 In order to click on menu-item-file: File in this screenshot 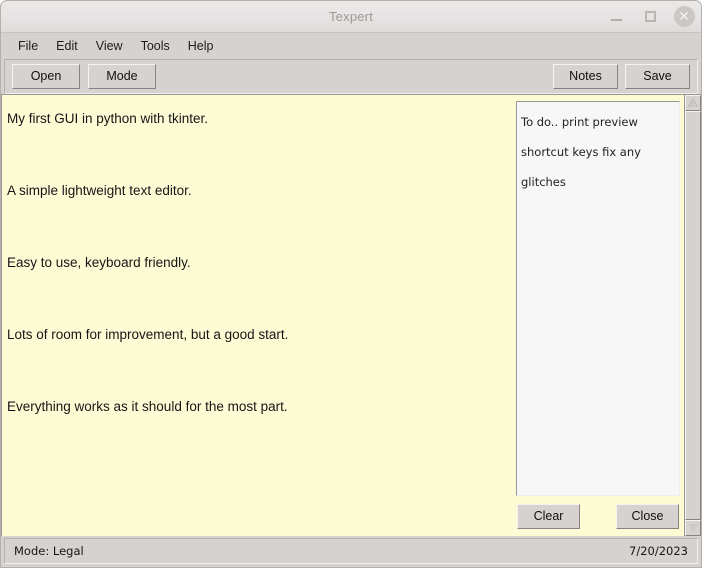, I will do `click(28, 46)`.